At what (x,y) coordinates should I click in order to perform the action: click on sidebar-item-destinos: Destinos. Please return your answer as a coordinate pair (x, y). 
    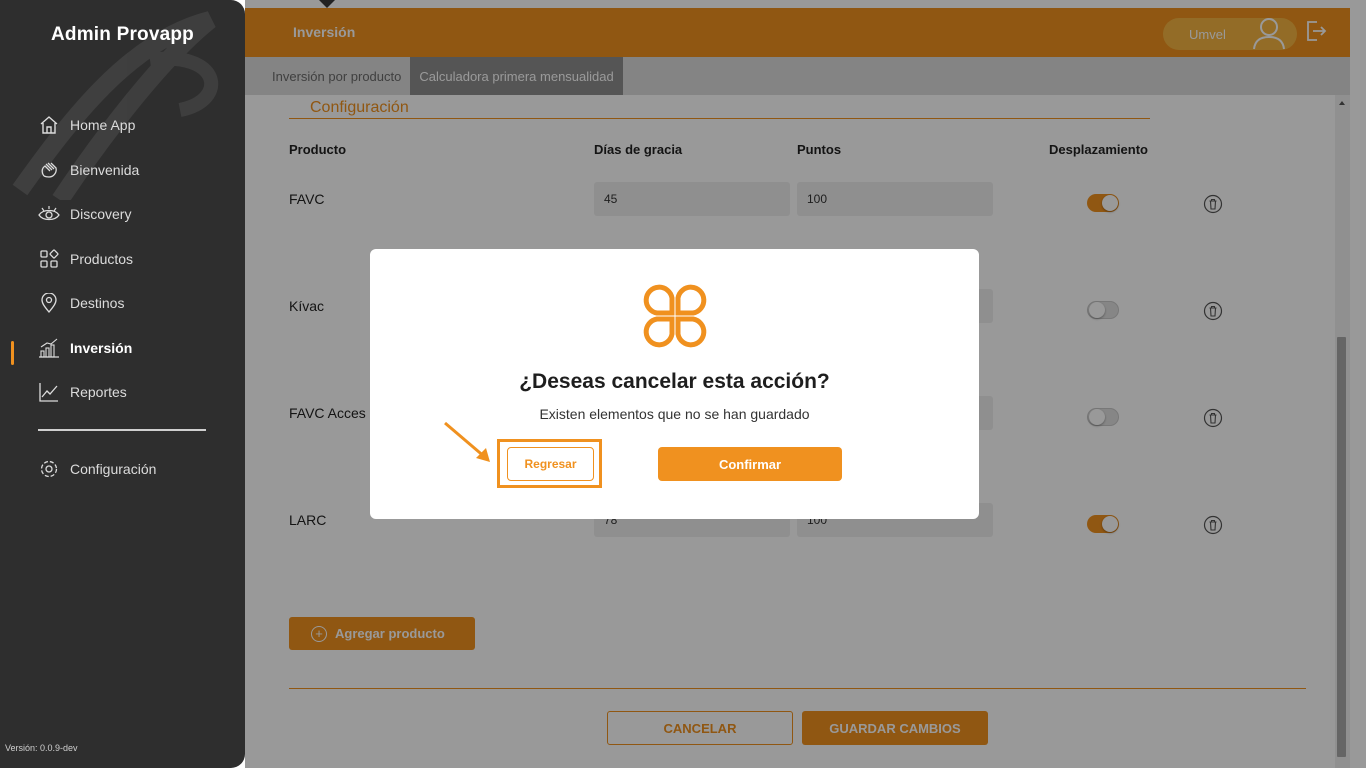
    Looking at the image, I should click on (81, 303).